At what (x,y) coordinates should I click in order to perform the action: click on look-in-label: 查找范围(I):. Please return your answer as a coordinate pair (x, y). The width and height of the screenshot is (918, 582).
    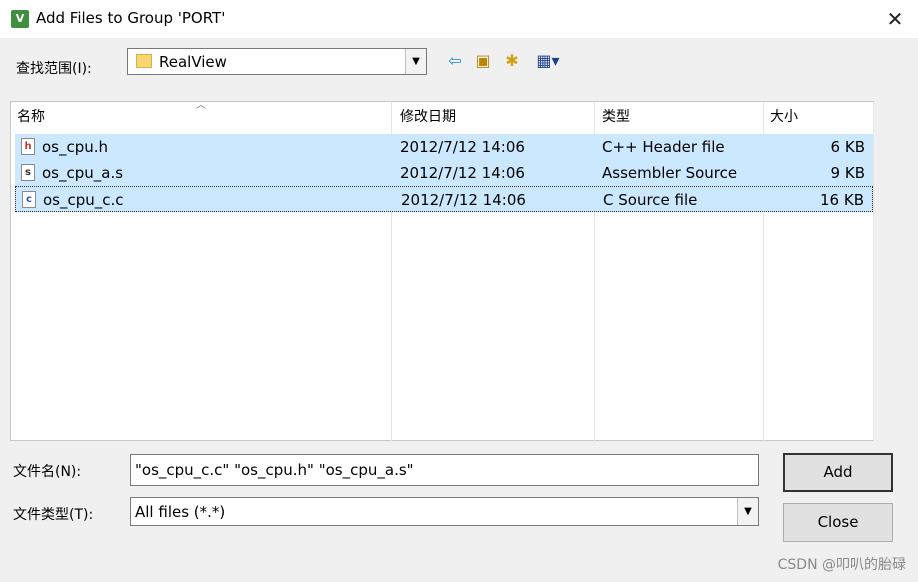
    Looking at the image, I should click on (54, 69).